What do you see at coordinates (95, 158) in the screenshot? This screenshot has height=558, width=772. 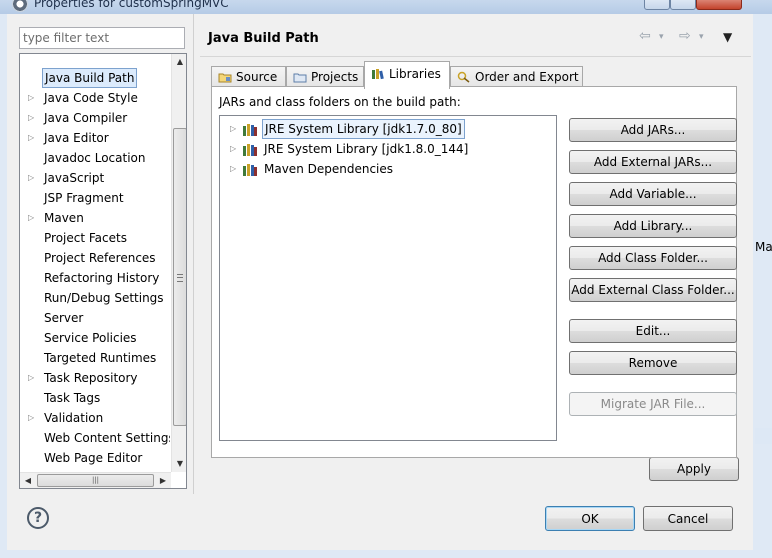 I see `tree-item-label: Javadoc Location` at bounding box center [95, 158].